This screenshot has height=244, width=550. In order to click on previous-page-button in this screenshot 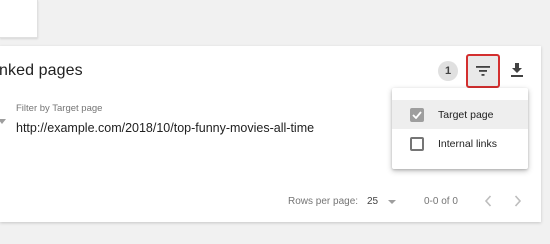, I will do `click(488, 201)`.